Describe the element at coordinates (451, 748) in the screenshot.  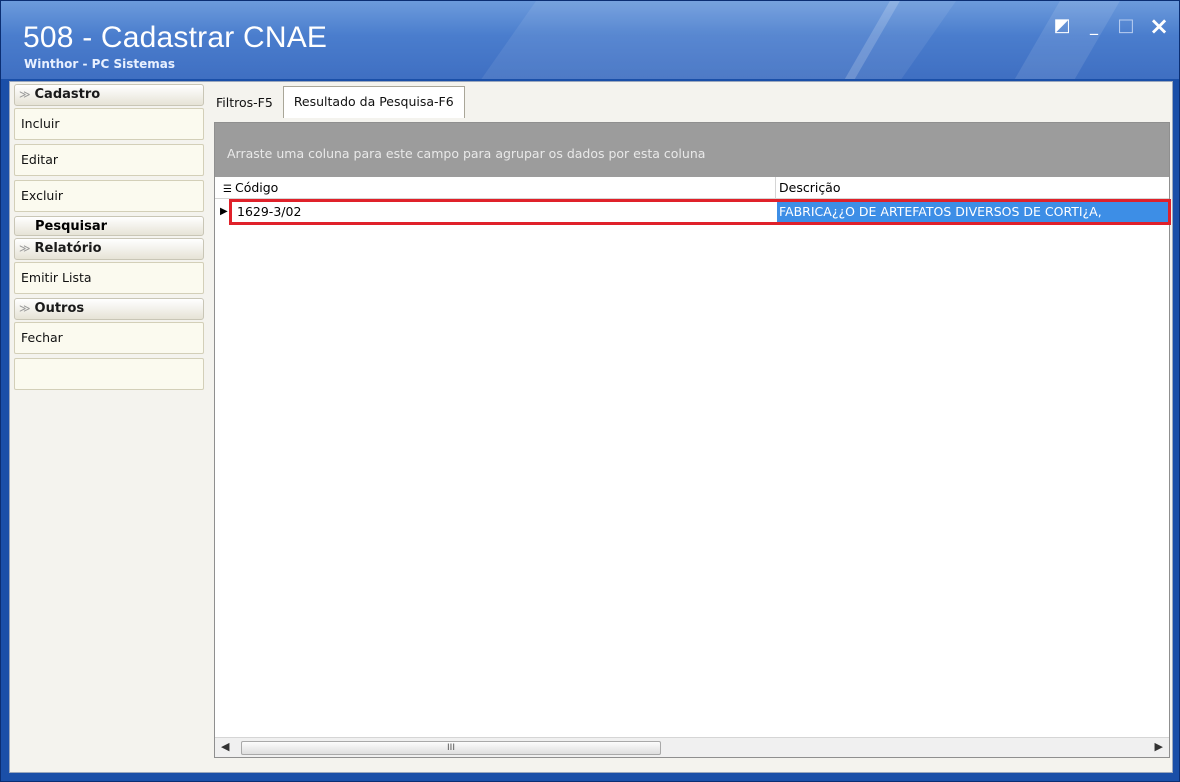
I see `scroll-thumb: III` at that location.